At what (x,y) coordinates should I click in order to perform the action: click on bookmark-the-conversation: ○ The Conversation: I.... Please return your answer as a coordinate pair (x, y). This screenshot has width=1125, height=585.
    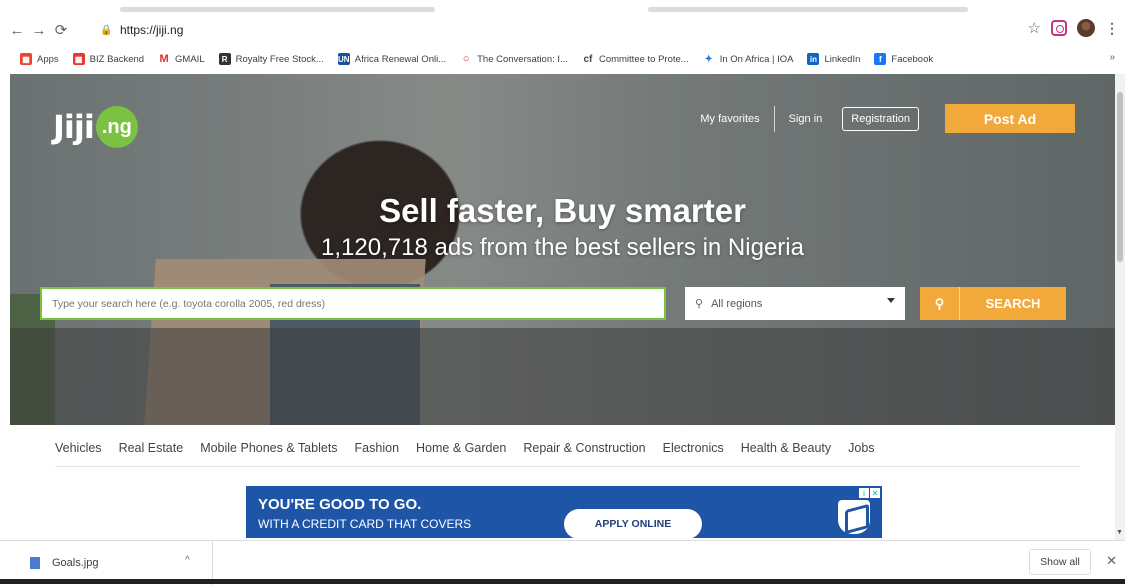
    Looking at the image, I should click on (514, 59).